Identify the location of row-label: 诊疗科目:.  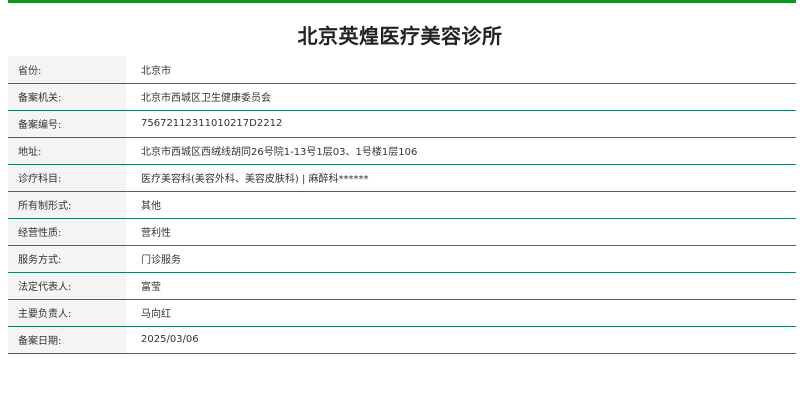
(67, 177).